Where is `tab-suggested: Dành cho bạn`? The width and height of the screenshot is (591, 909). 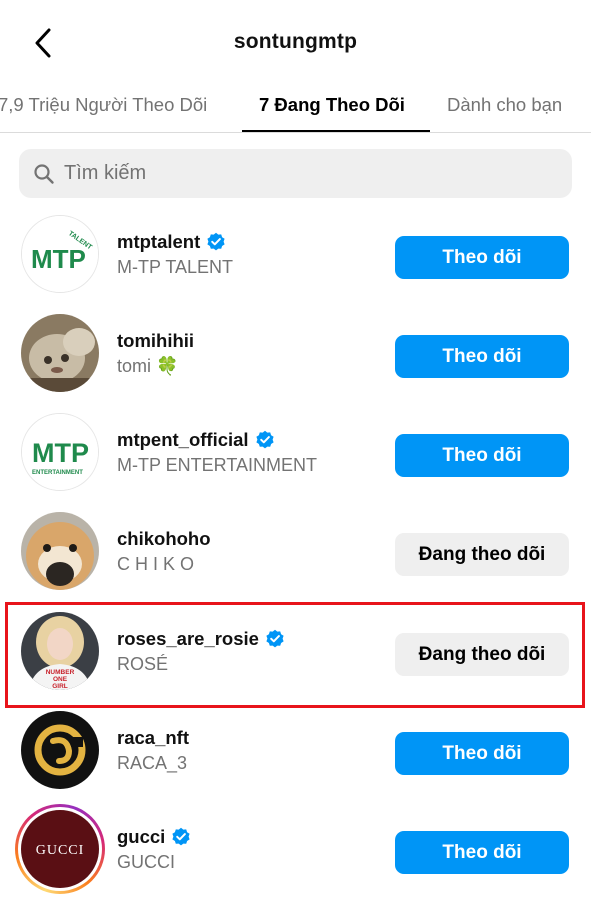 tab-suggested: Dành cho bạn is located at coordinates (504, 105).